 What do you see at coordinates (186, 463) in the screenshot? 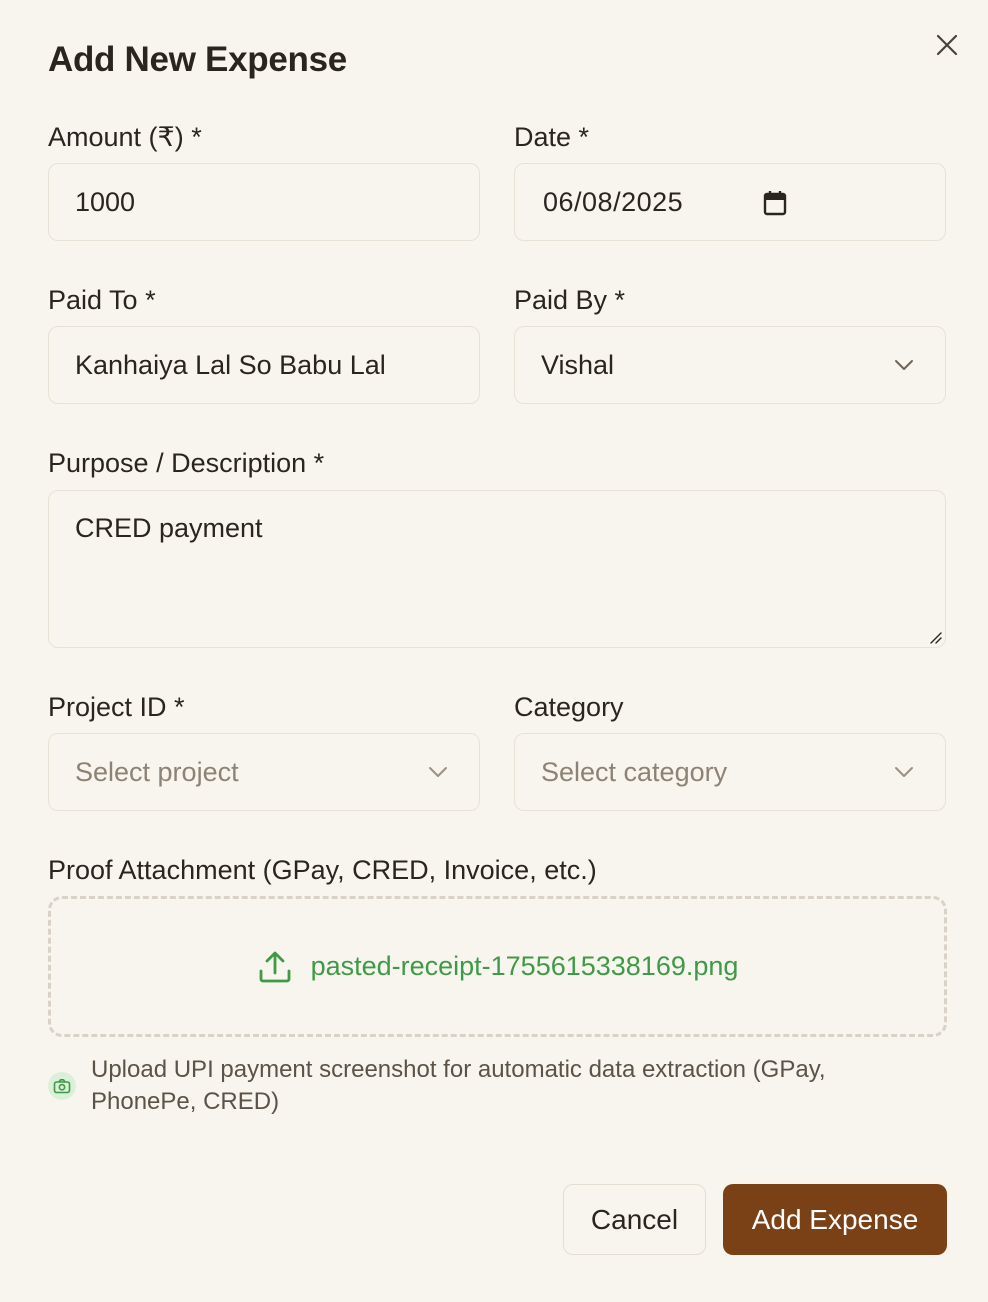
I see `purpose-label: Purpose / Description *` at bounding box center [186, 463].